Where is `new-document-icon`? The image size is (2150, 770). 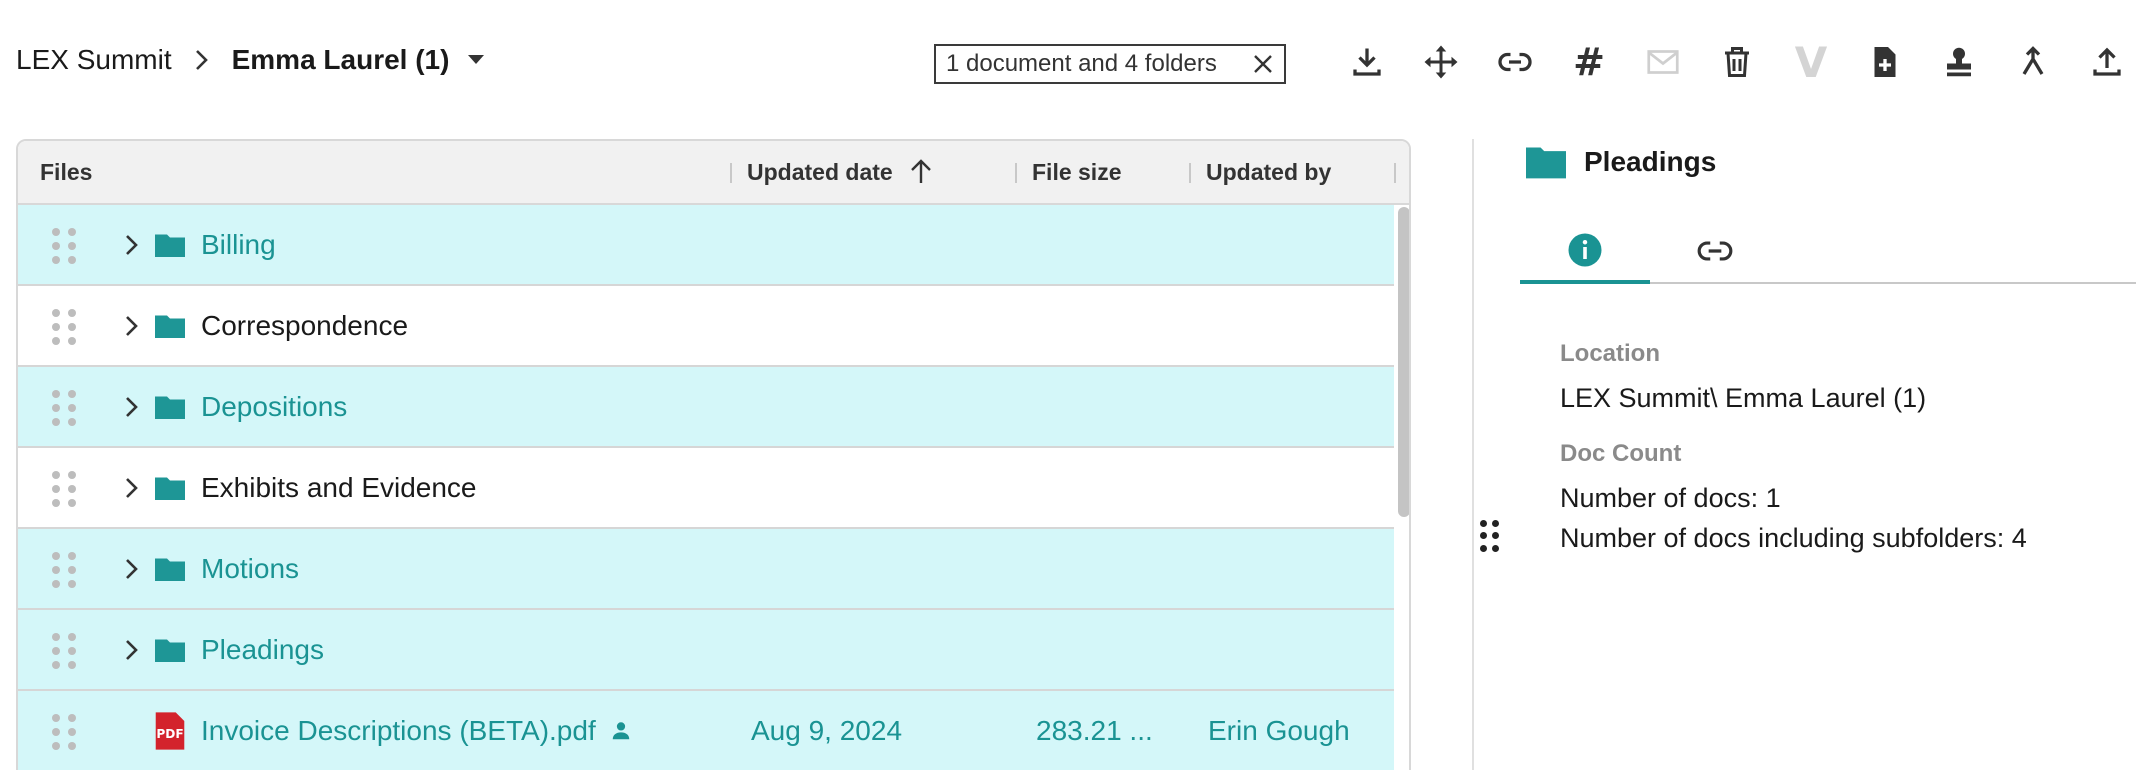 new-document-icon is located at coordinates (1885, 62).